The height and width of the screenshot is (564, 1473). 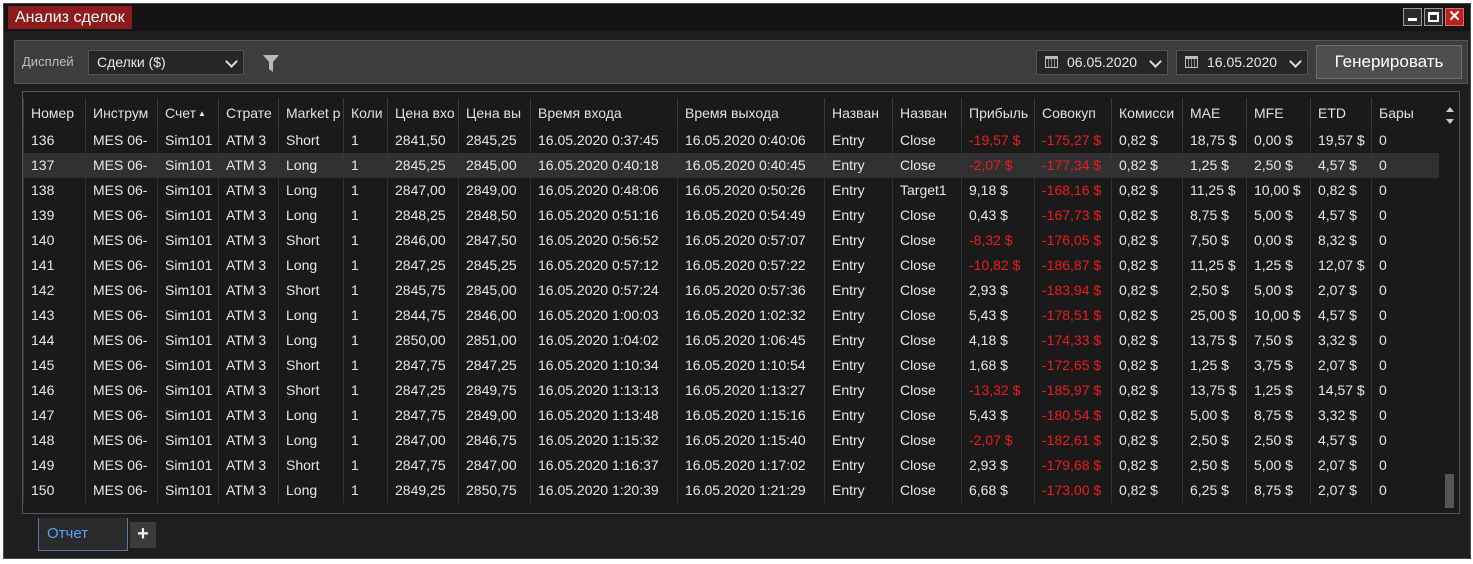 What do you see at coordinates (1102, 62) in the screenshot?
I see `date-from-picker: 06.05.2020` at bounding box center [1102, 62].